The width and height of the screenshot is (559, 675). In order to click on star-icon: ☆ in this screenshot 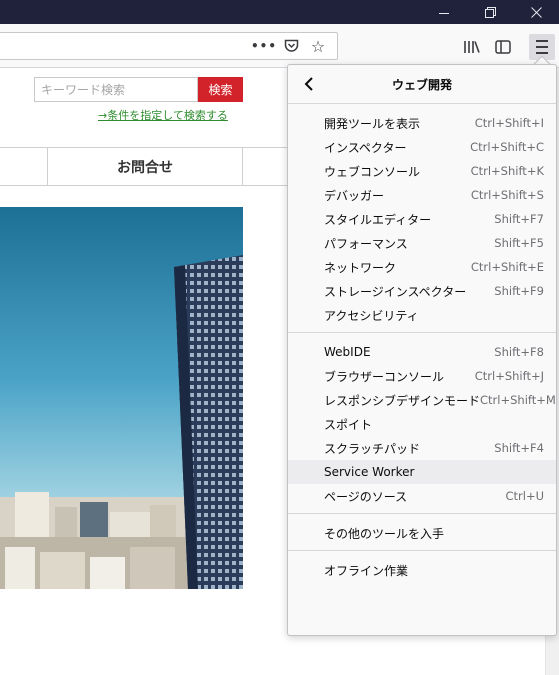, I will do `click(318, 46)`.